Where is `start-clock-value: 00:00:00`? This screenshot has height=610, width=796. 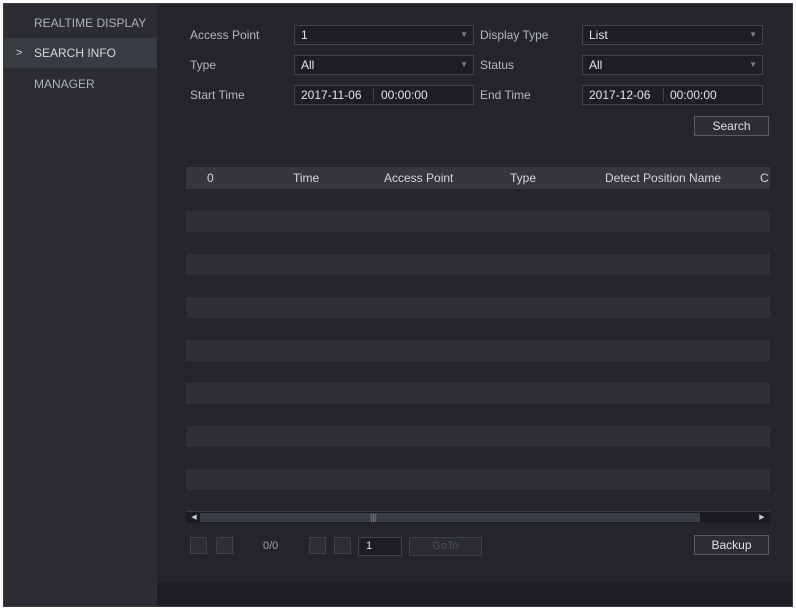 start-clock-value: 00:00:00 is located at coordinates (404, 95).